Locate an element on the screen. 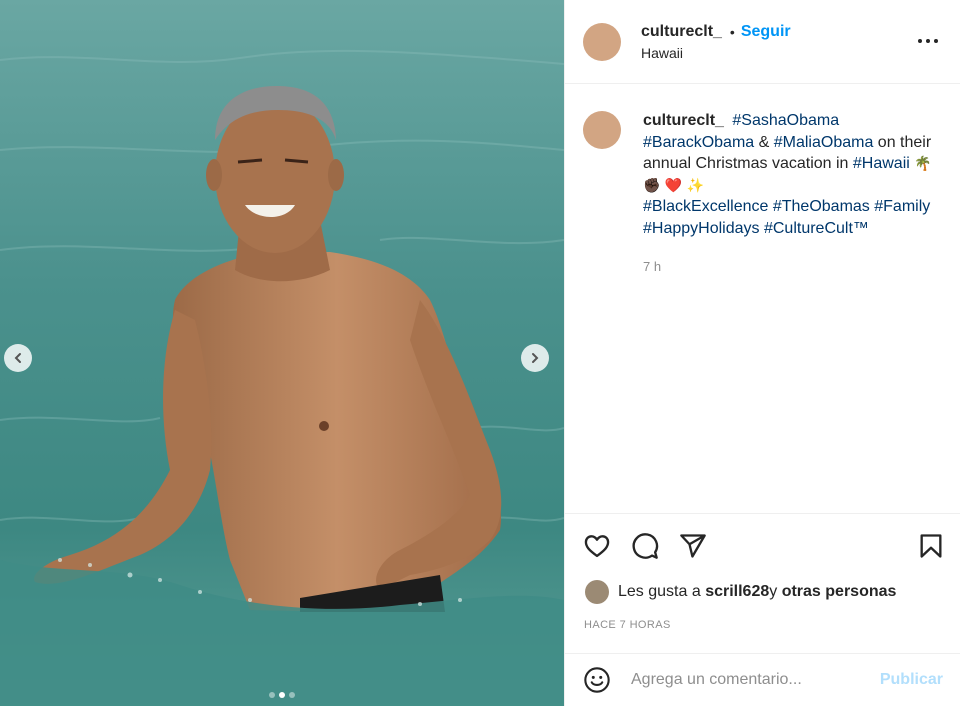 The height and width of the screenshot is (706, 960). sparkles-emoji: ✨ is located at coordinates (695, 184).